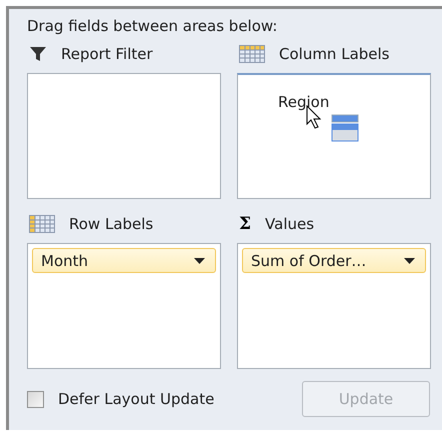 The height and width of the screenshot is (432, 442). I want to click on drop-area: Region, so click(334, 136).